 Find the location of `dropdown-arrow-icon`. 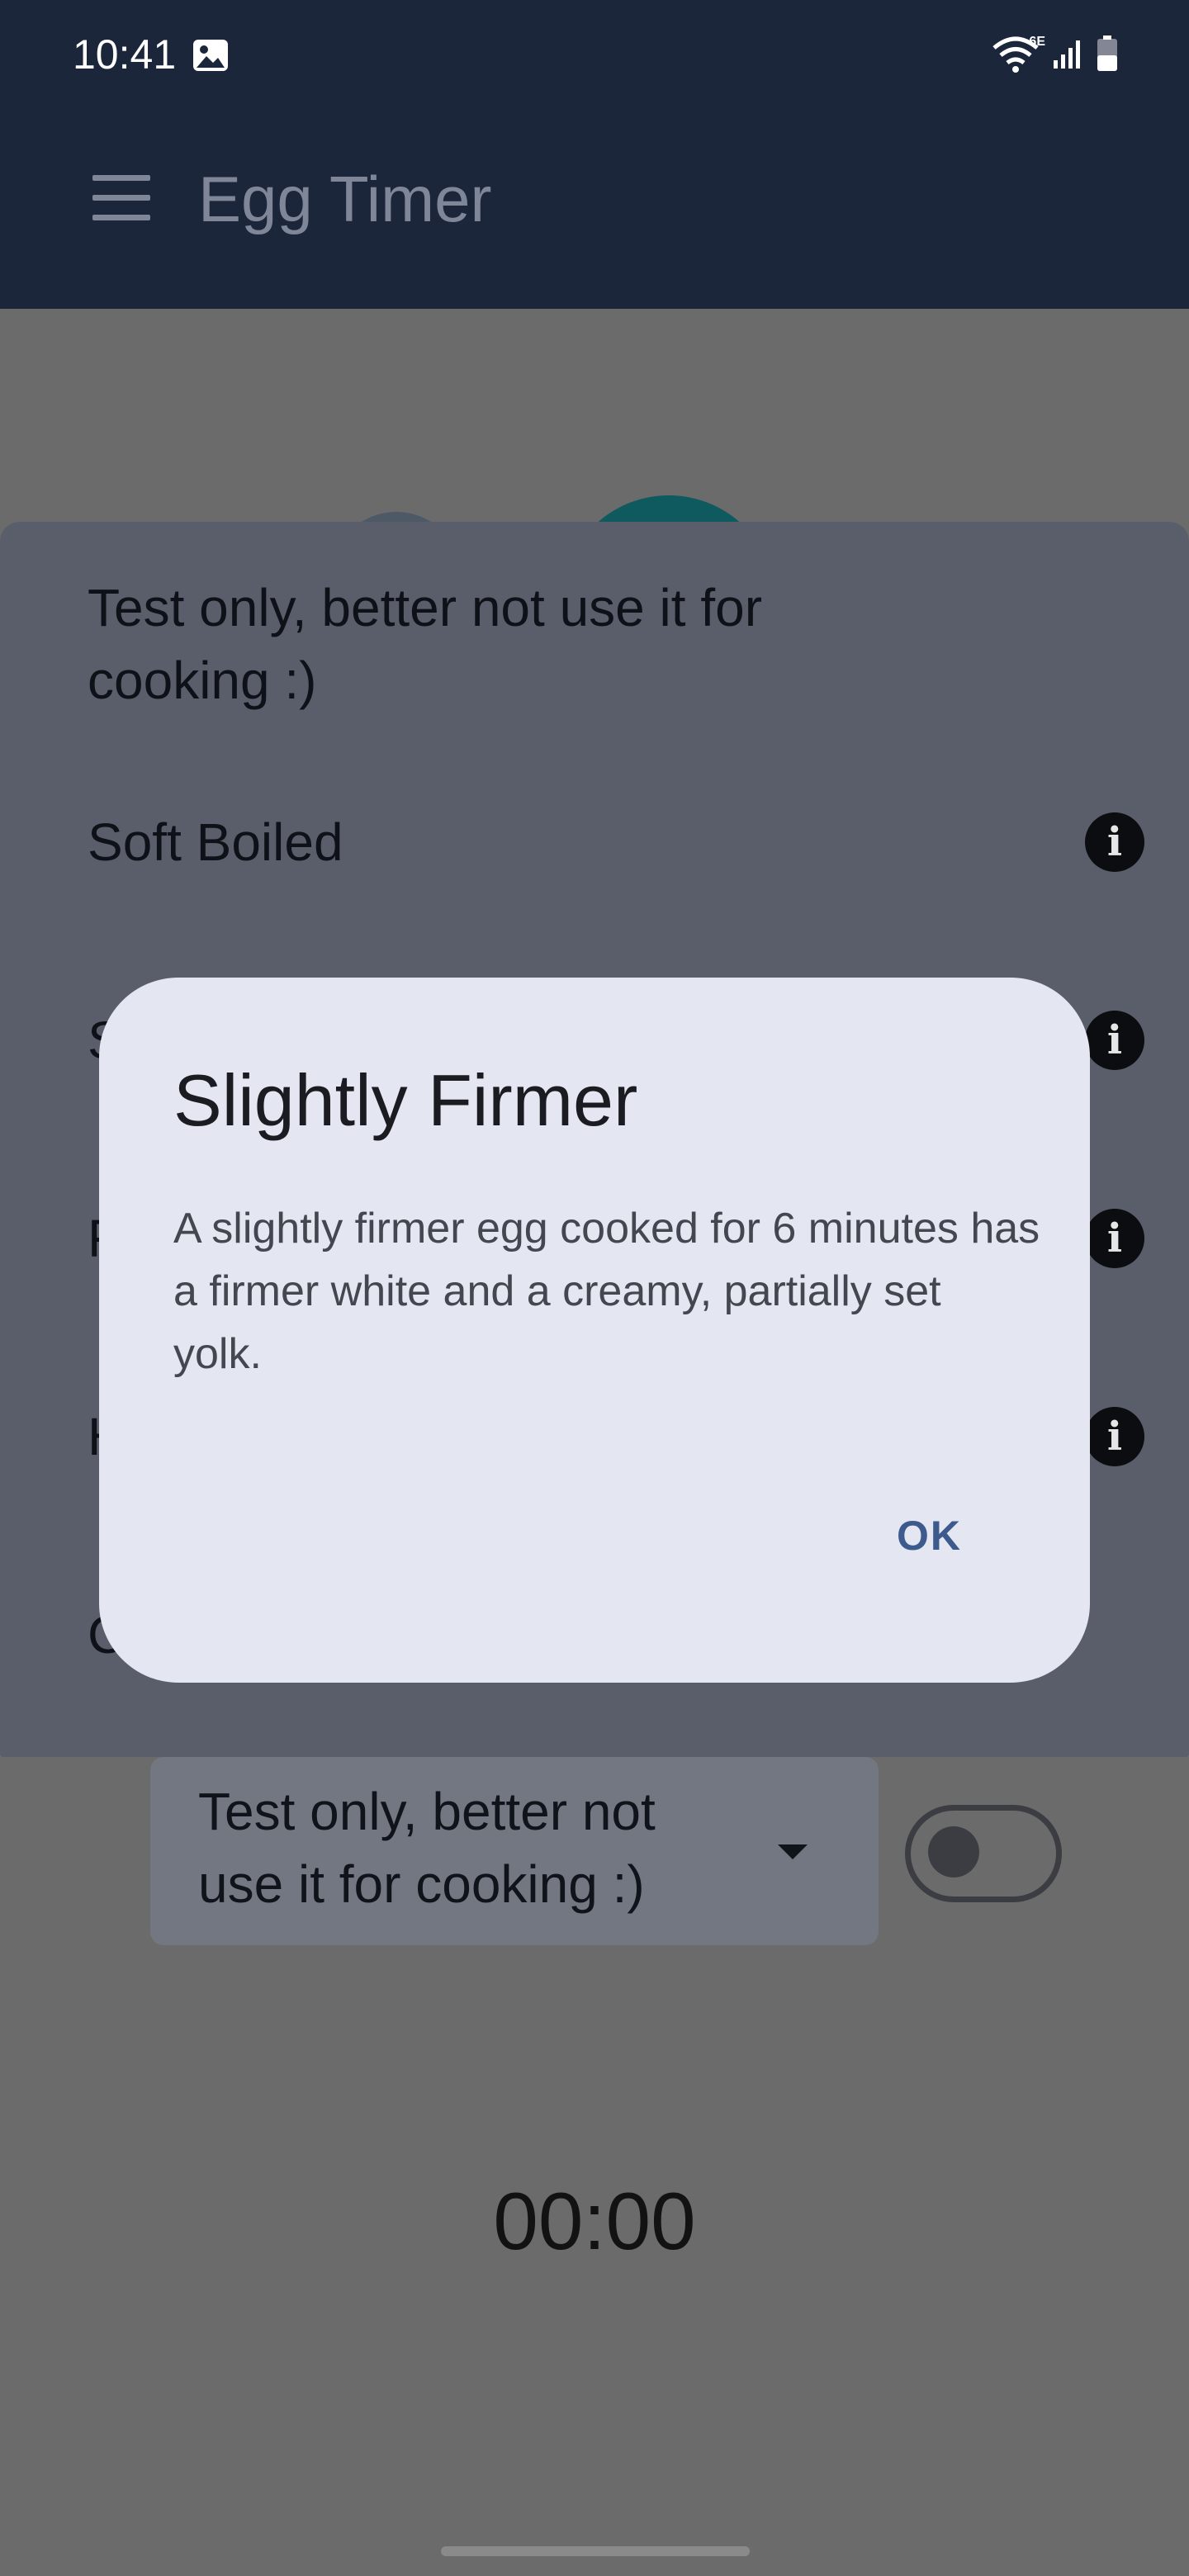

dropdown-arrow-icon is located at coordinates (793, 1851).